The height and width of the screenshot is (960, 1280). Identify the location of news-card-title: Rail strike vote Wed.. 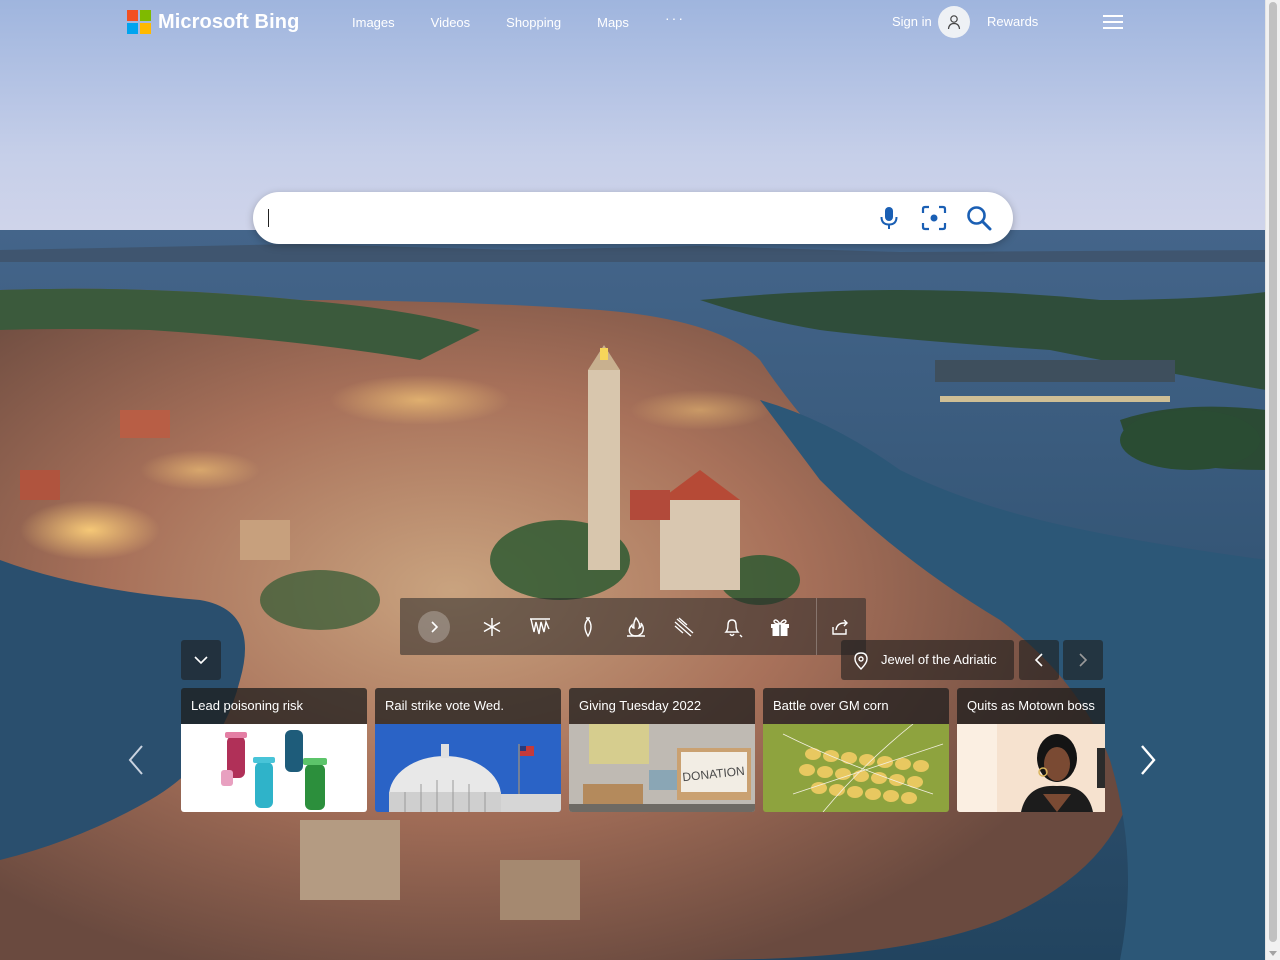
(468, 706).